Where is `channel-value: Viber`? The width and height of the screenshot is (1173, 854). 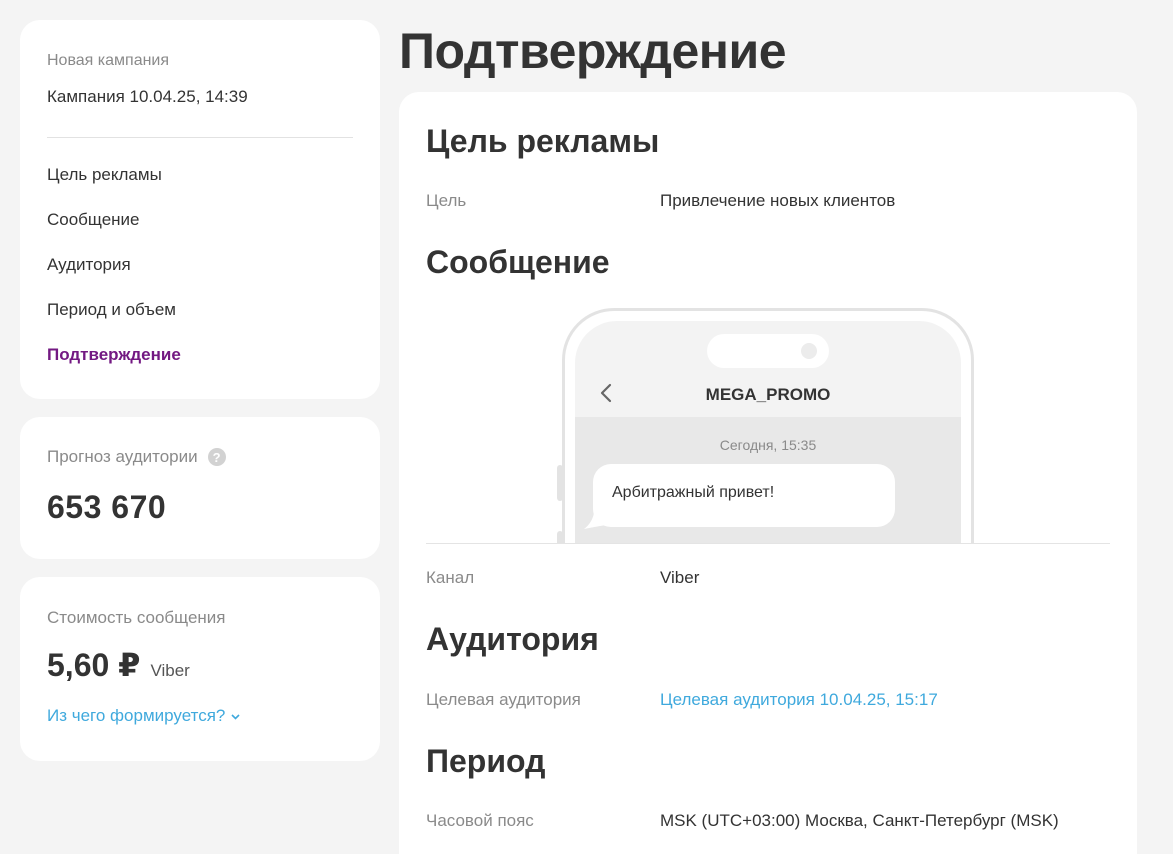
channel-value: Viber is located at coordinates (680, 577).